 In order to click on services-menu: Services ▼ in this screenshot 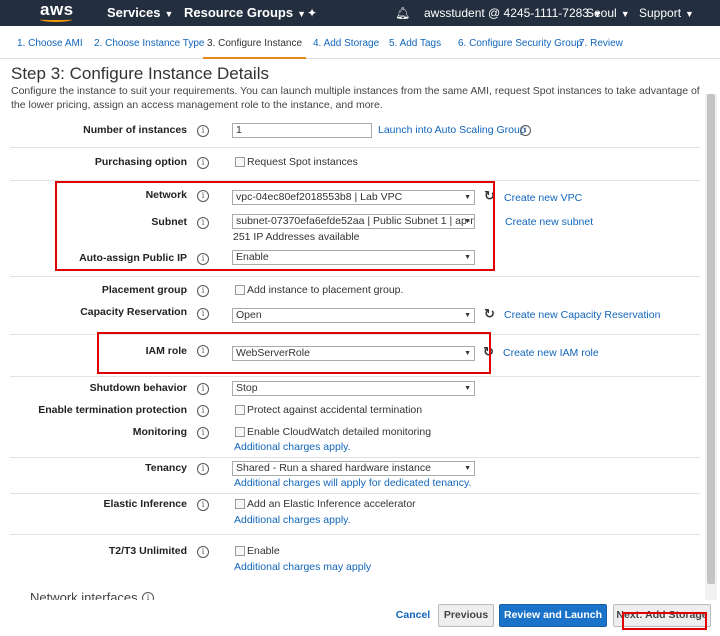, I will do `click(140, 13)`.